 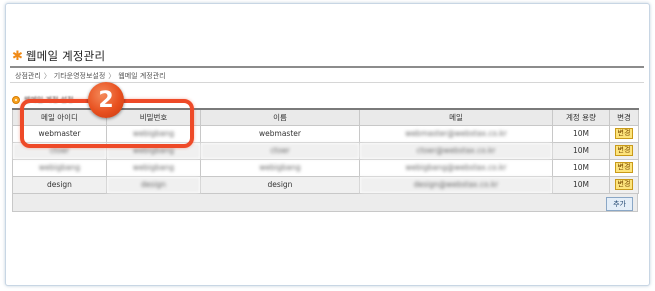 I want to click on add-account-button: 추가, so click(x=619, y=204).